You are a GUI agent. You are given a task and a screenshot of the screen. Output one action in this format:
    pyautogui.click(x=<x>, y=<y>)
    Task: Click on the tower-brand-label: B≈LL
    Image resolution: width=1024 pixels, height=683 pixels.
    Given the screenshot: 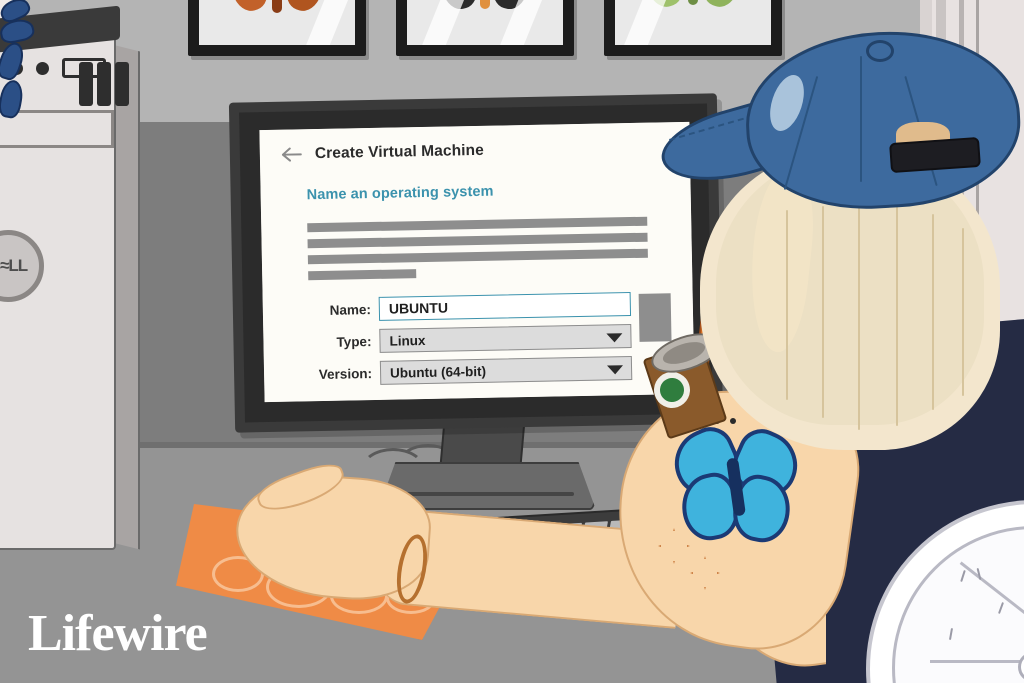 What is the action you would take?
    pyautogui.click(x=14, y=265)
    